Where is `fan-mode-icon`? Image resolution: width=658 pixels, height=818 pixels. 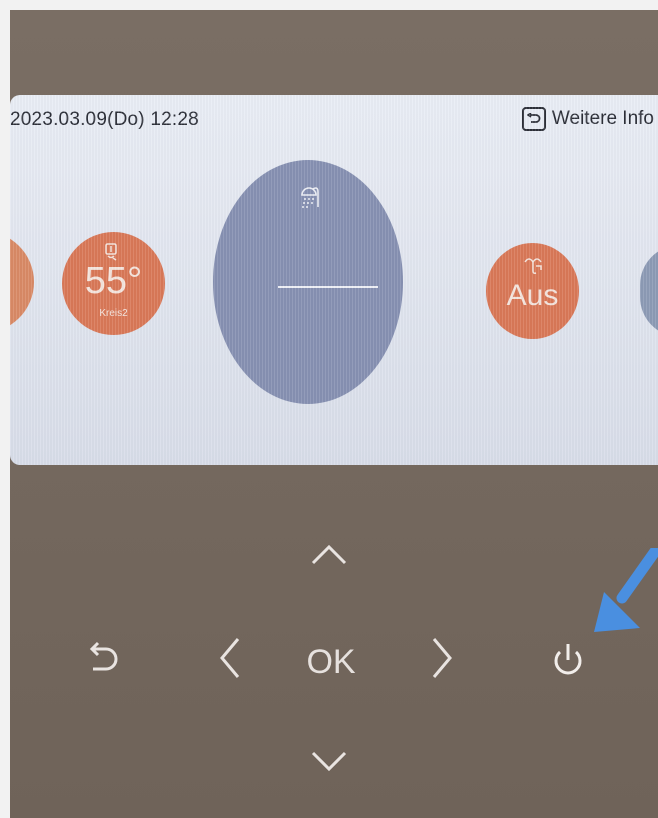
fan-mode-icon is located at coordinates (533, 266).